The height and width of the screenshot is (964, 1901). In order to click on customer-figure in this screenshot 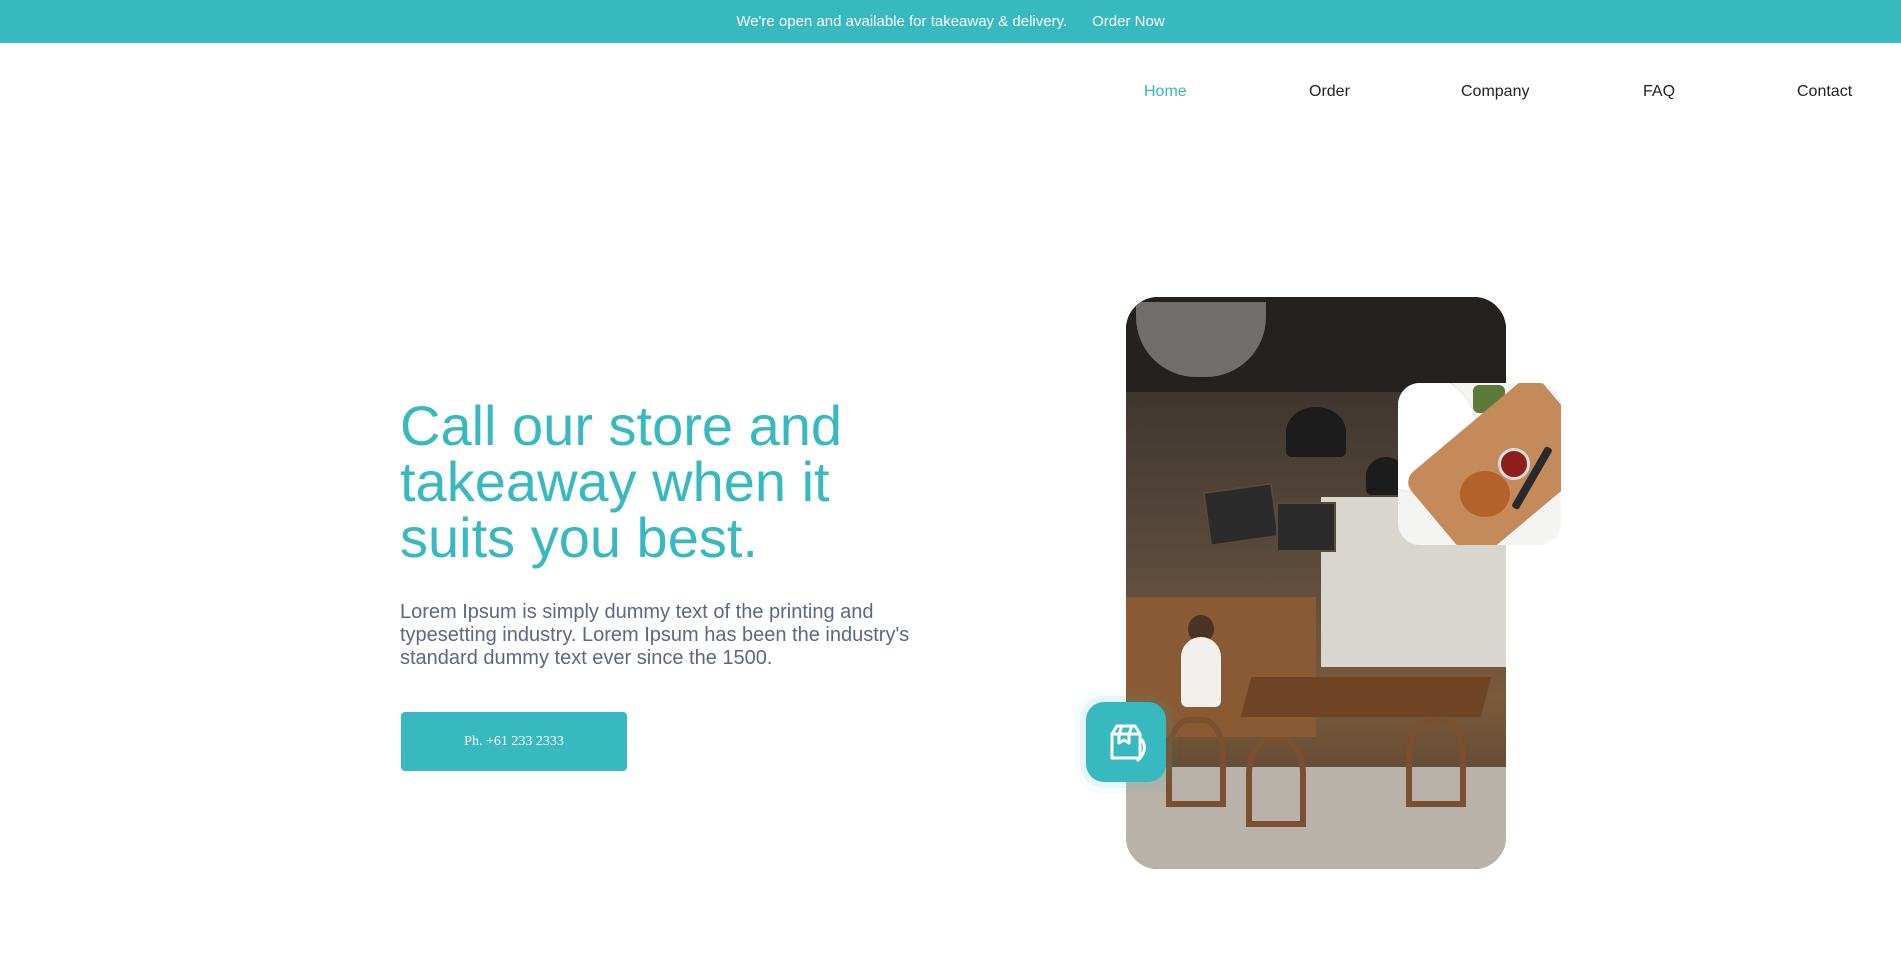, I will do `click(1201, 672)`.